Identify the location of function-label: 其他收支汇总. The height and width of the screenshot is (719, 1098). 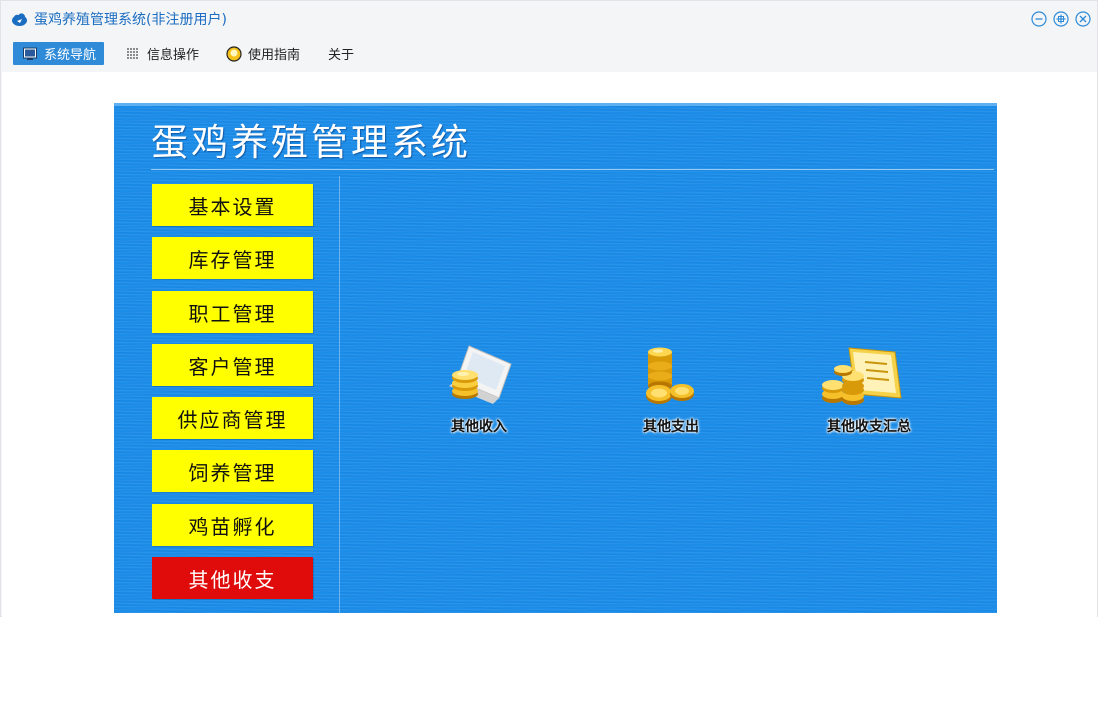
(869, 427).